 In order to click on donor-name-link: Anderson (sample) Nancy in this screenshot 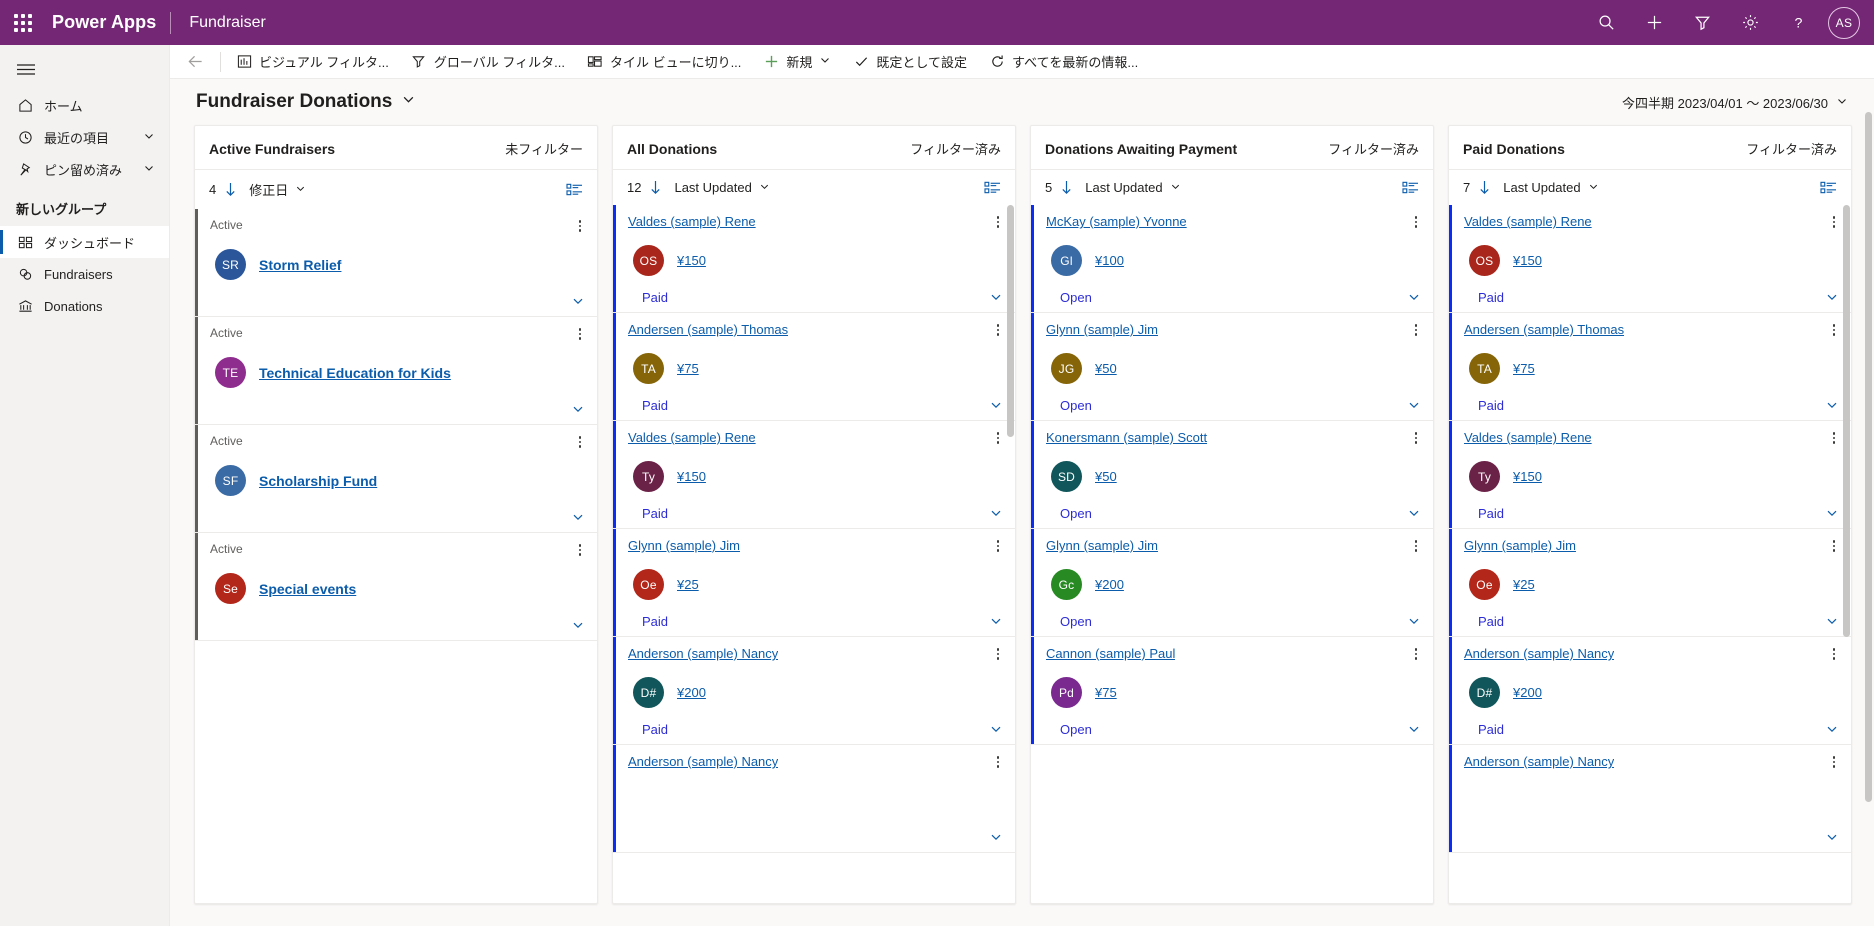, I will do `click(703, 761)`.